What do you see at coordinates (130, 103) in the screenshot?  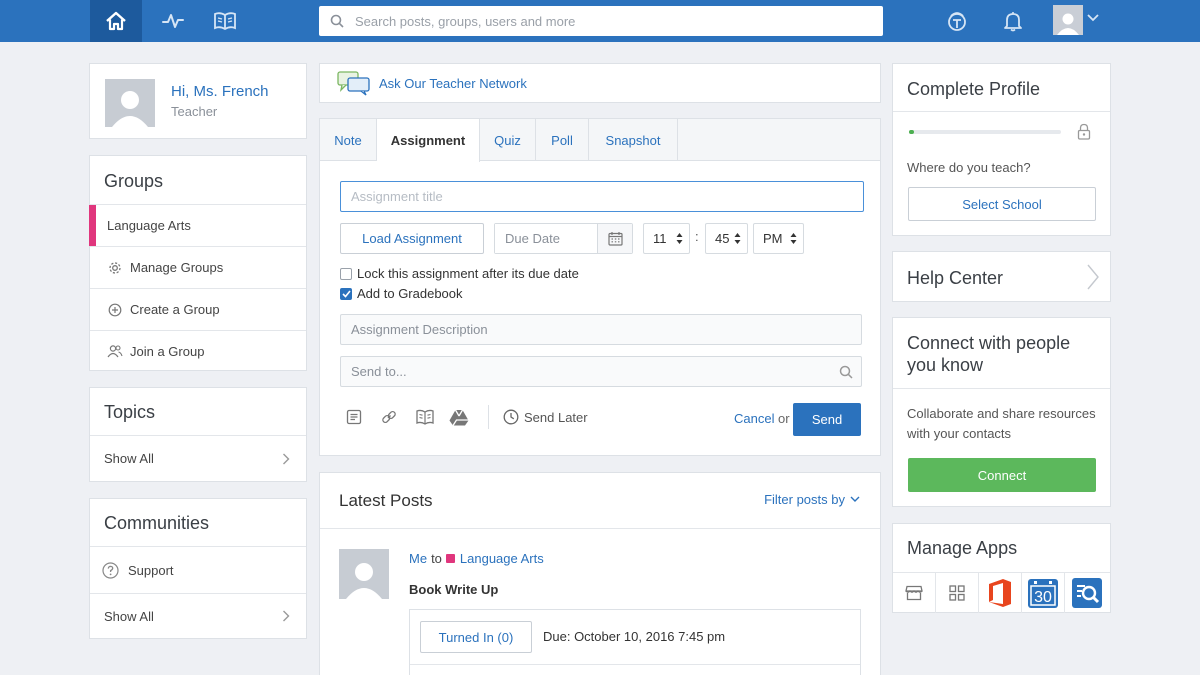 I see `profile-avatar` at bounding box center [130, 103].